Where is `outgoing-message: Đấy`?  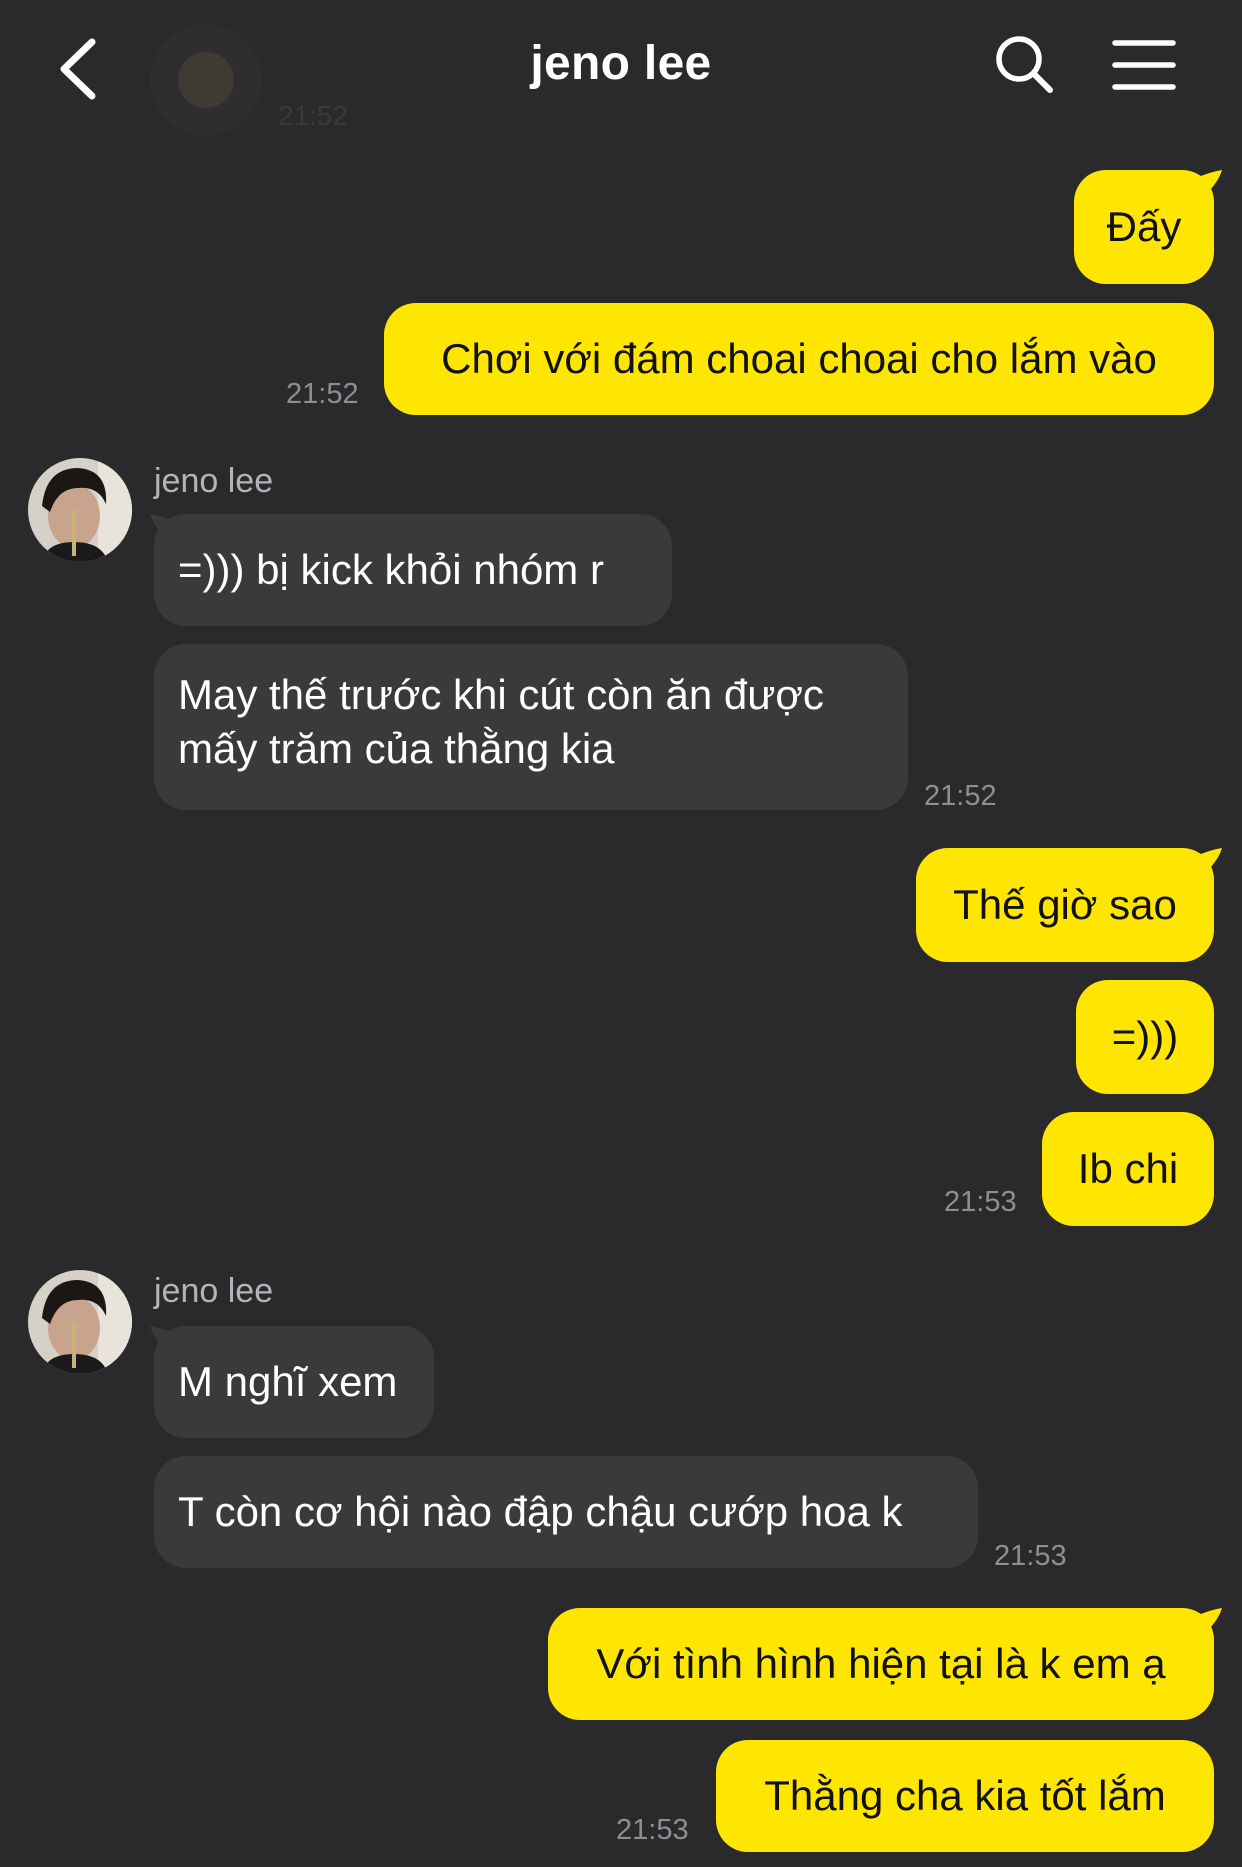 outgoing-message: Đấy is located at coordinates (1144, 227).